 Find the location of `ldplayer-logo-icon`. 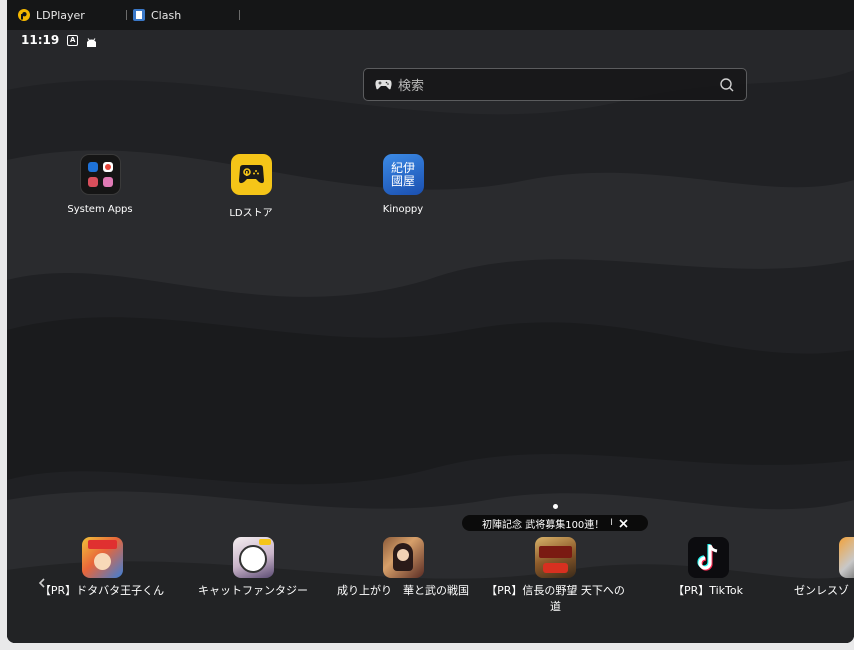

ldplayer-logo-icon is located at coordinates (24, 15).